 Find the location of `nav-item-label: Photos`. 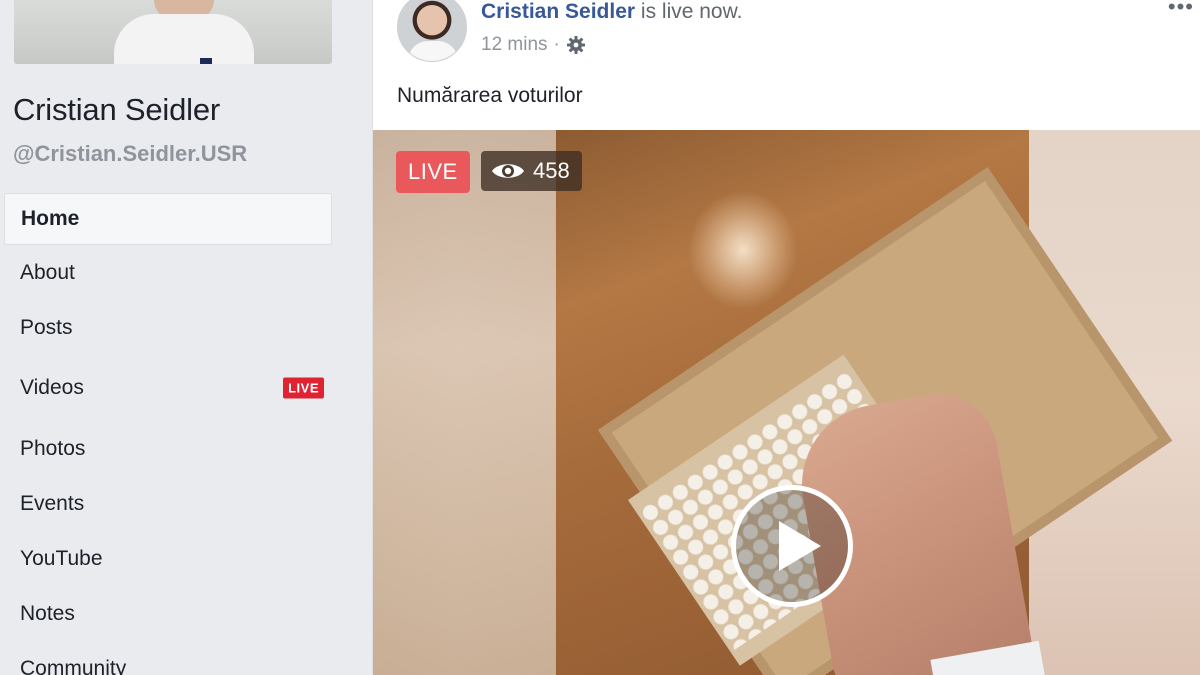

nav-item-label: Photos is located at coordinates (53, 448).